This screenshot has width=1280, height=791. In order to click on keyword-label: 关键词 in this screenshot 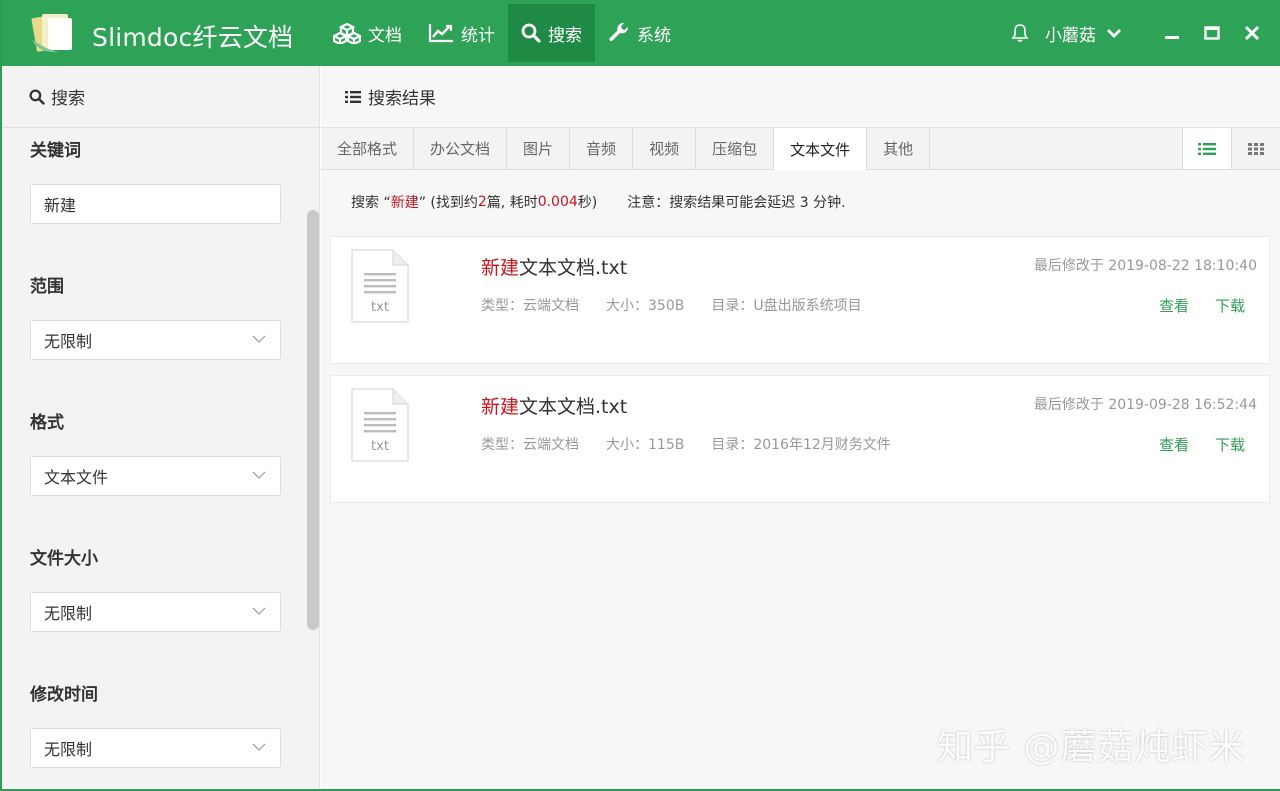, I will do `click(55, 151)`.